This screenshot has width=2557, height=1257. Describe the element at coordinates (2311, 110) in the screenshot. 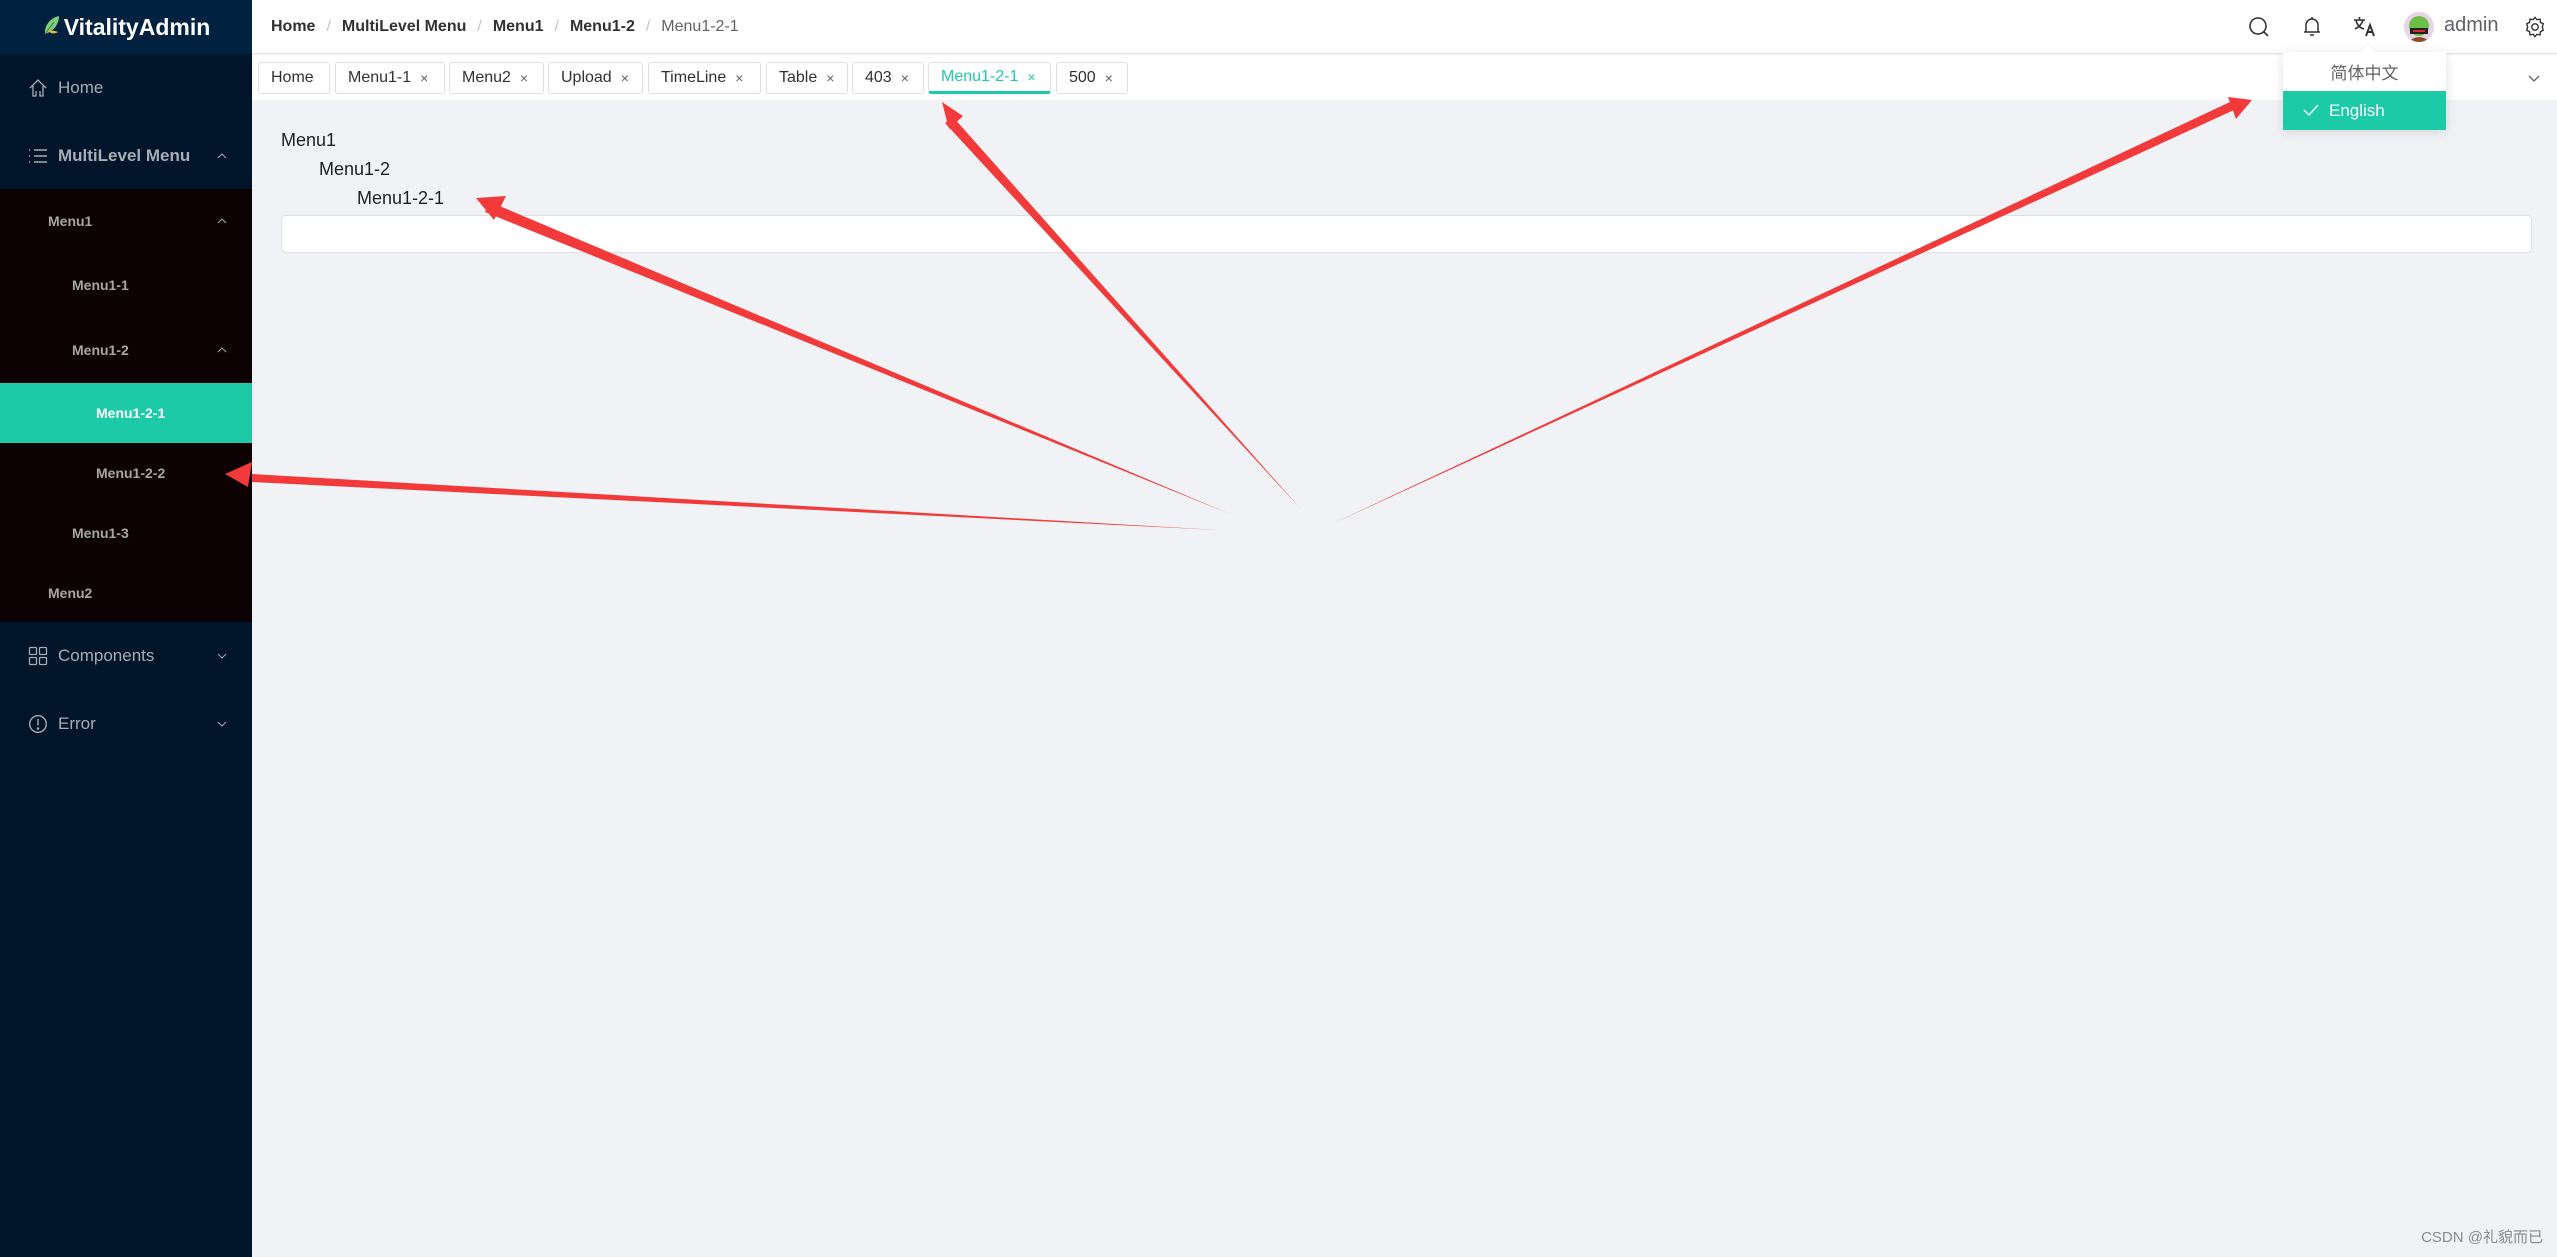

I see `check-icon` at that location.